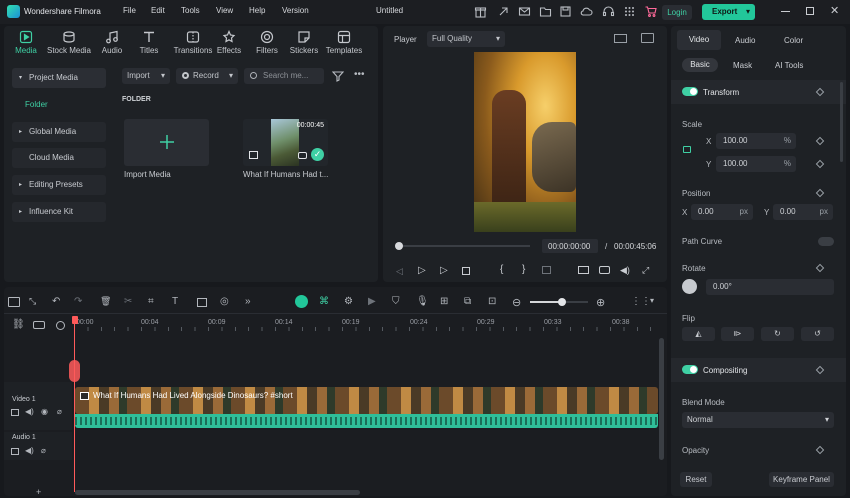 This screenshot has height=498, width=850. I want to click on redo-icon: ↷, so click(80, 302).